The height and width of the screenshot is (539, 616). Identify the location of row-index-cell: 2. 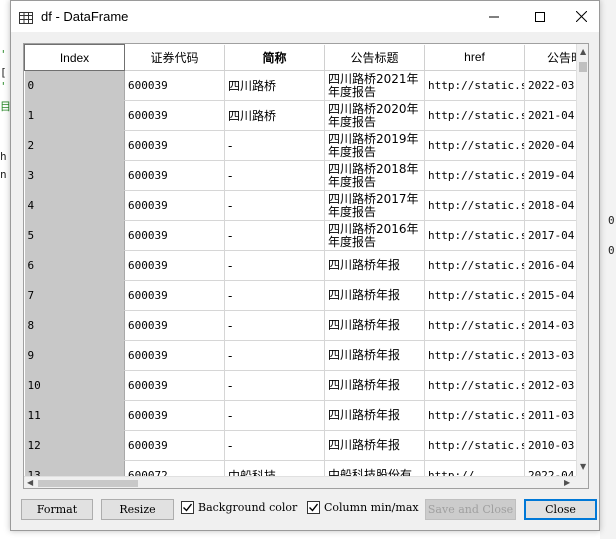
(74, 145).